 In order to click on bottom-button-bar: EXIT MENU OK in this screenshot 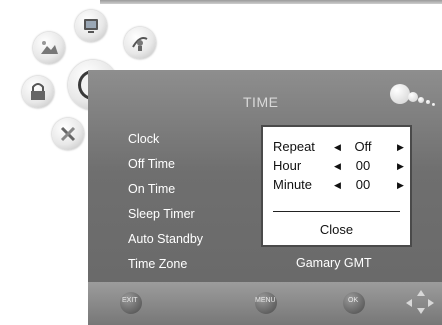, I will do `click(265, 303)`.